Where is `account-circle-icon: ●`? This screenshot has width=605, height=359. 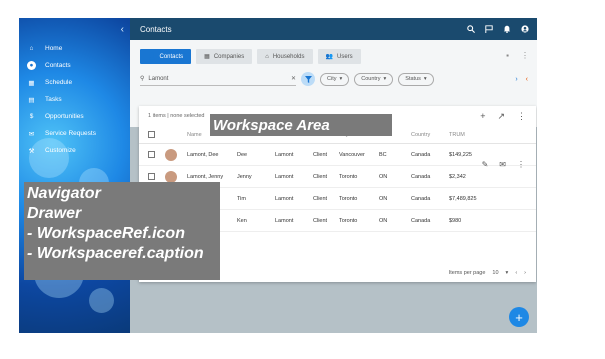 account-circle-icon: ● is located at coordinates (31, 65).